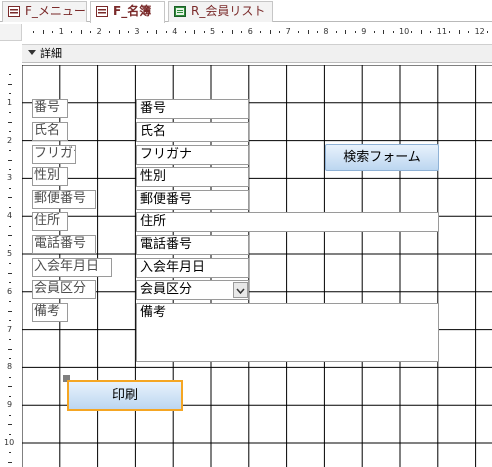 The width and height of the screenshot is (492, 467). What do you see at coordinates (125, 395) in the screenshot?
I see `print-button: 印刷` at bounding box center [125, 395].